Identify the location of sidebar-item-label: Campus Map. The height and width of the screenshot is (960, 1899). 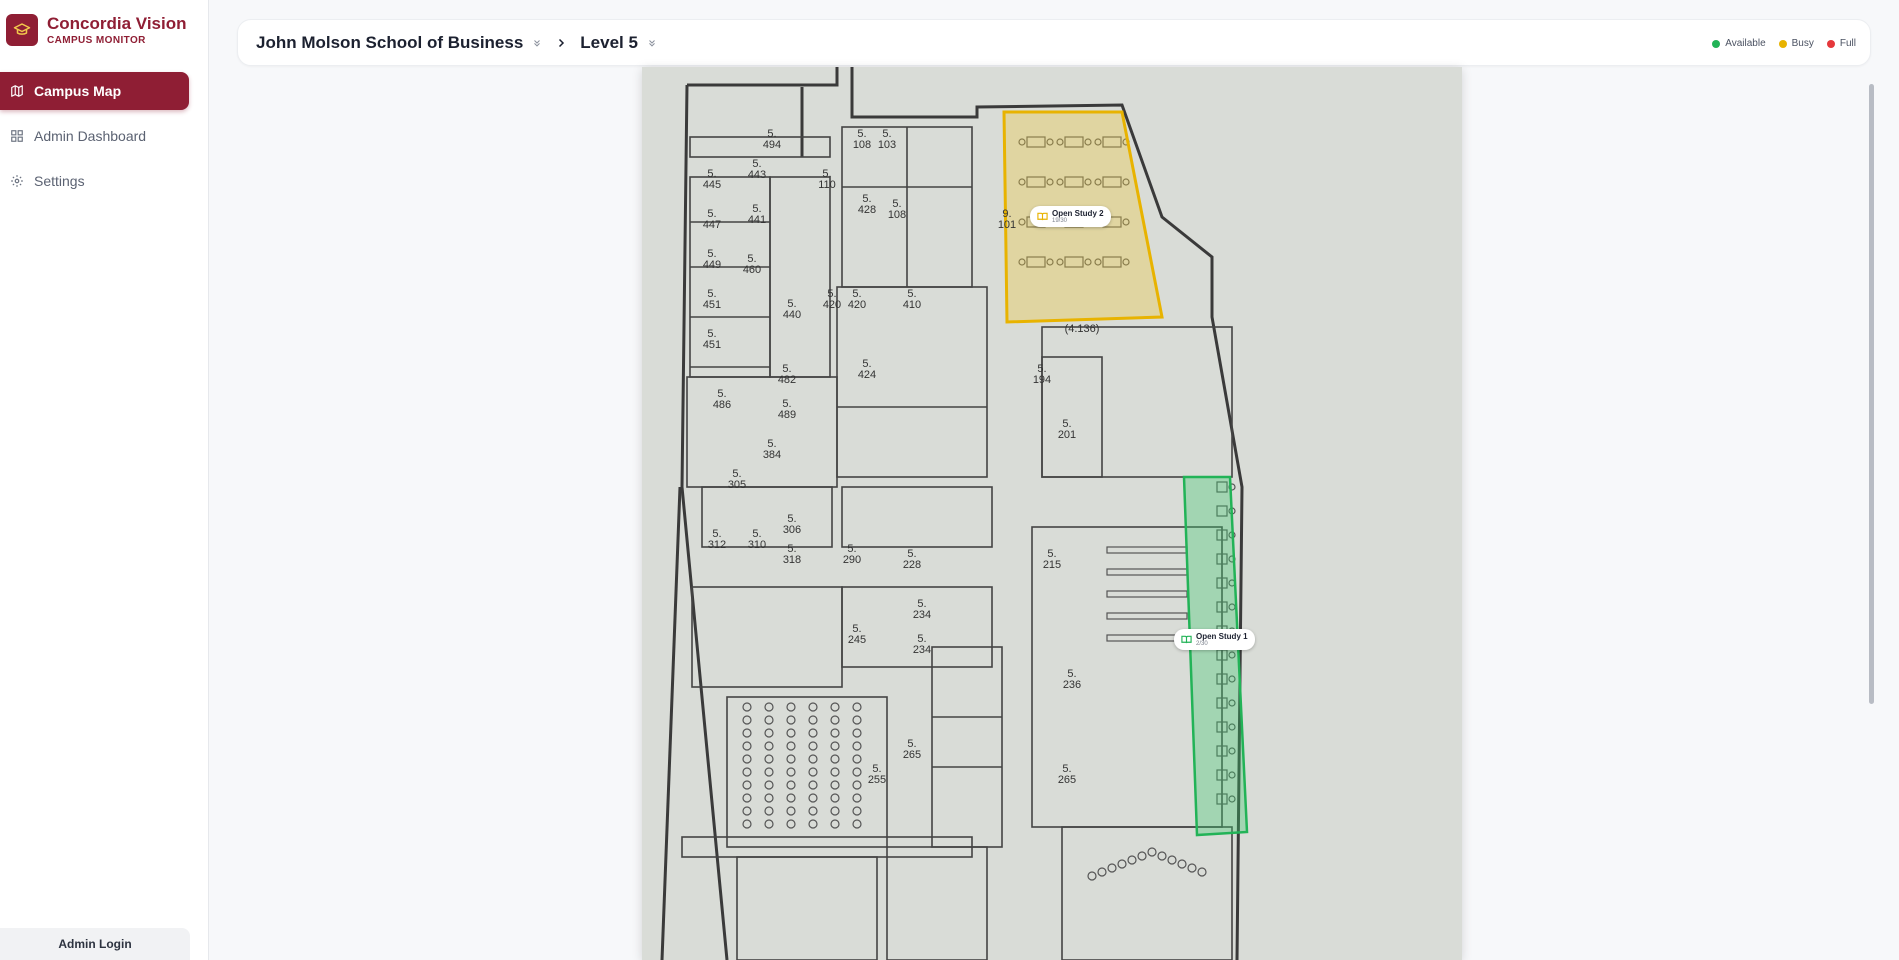
(78, 91).